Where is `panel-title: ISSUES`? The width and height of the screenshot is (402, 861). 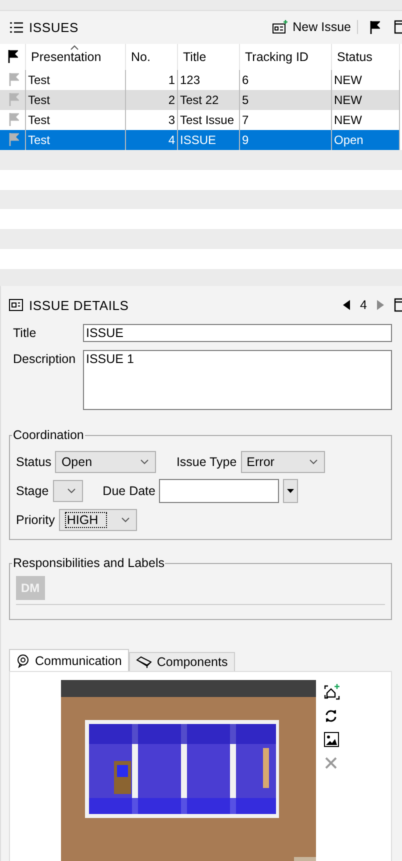
panel-title: ISSUES is located at coordinates (53, 27).